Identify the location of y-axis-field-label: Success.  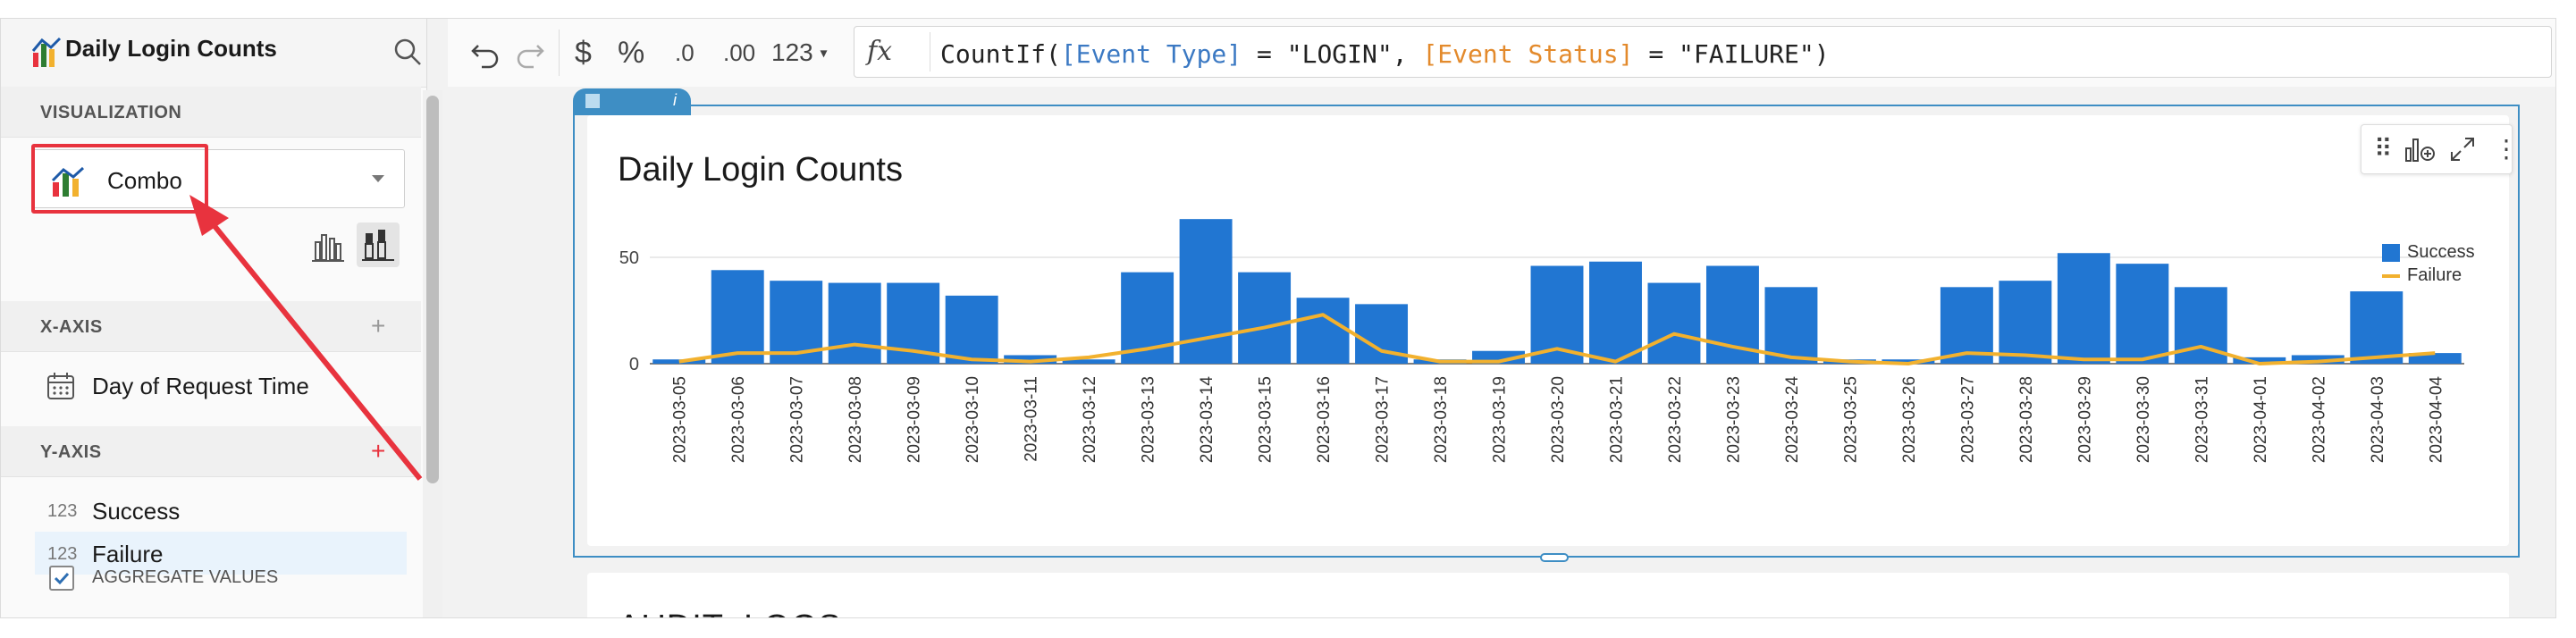
(137, 511).